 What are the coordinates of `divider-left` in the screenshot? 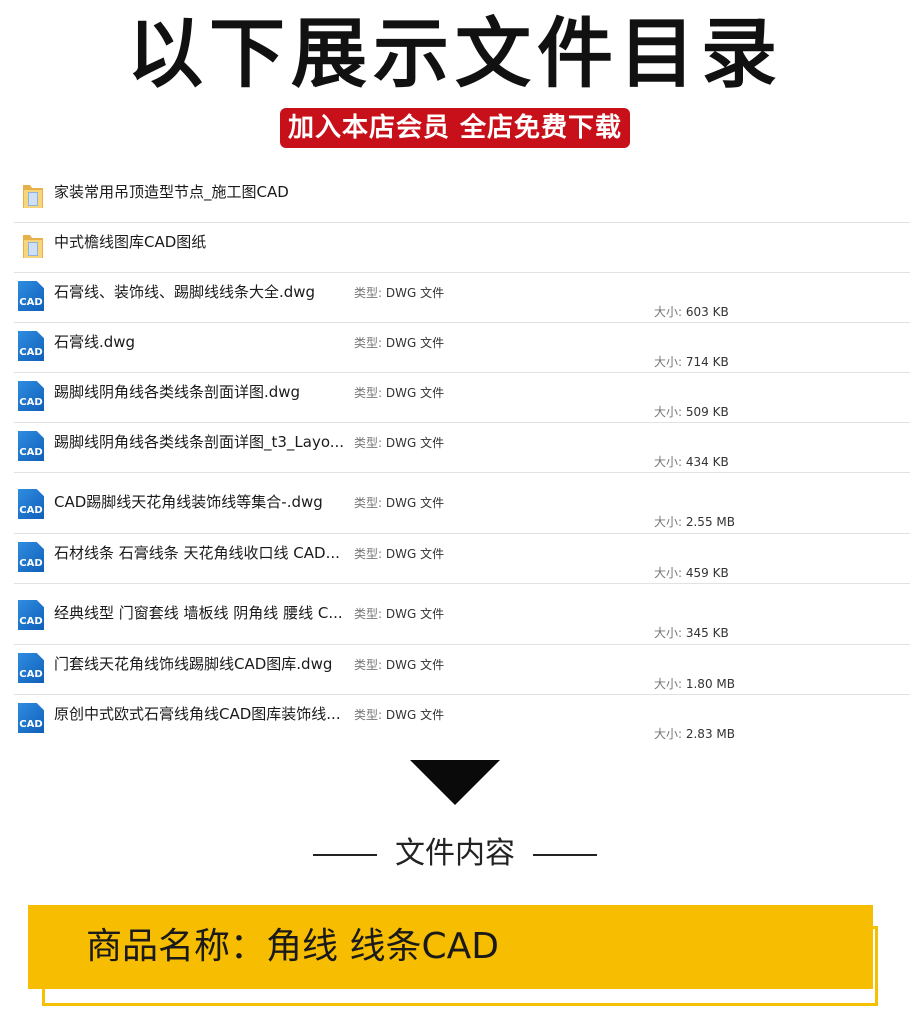 It's located at (345, 854).